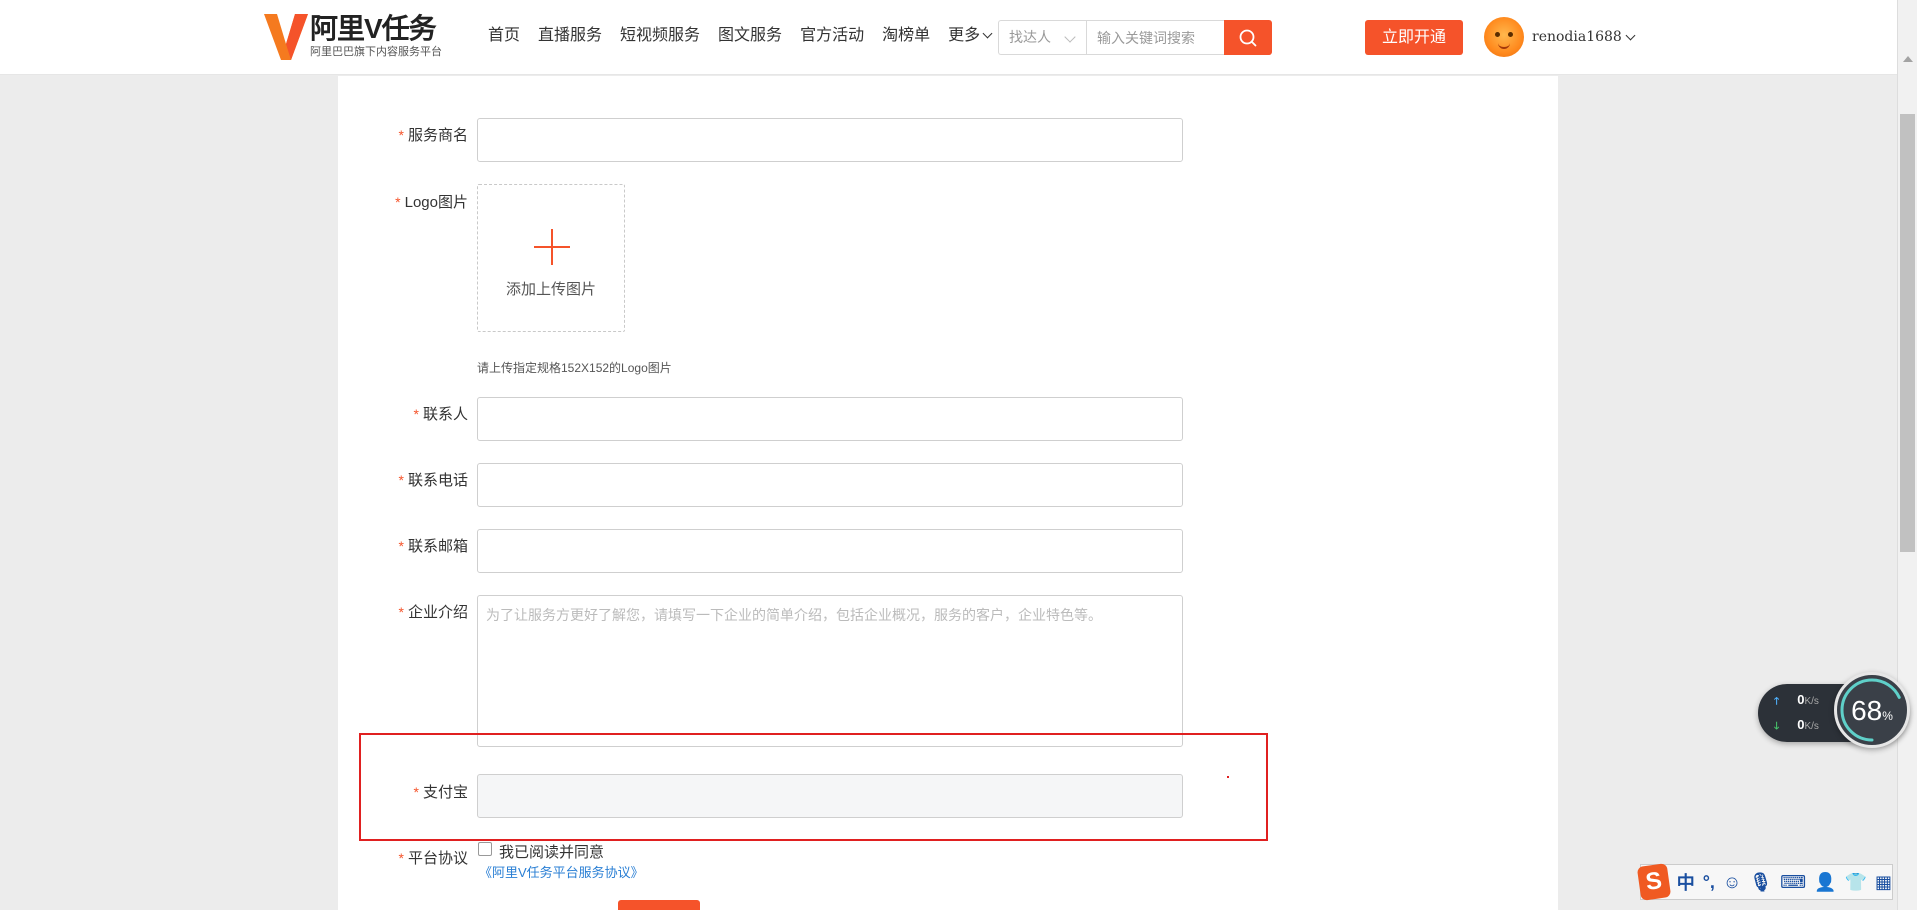  I want to click on nav-article: 图文服务, so click(750, 36).